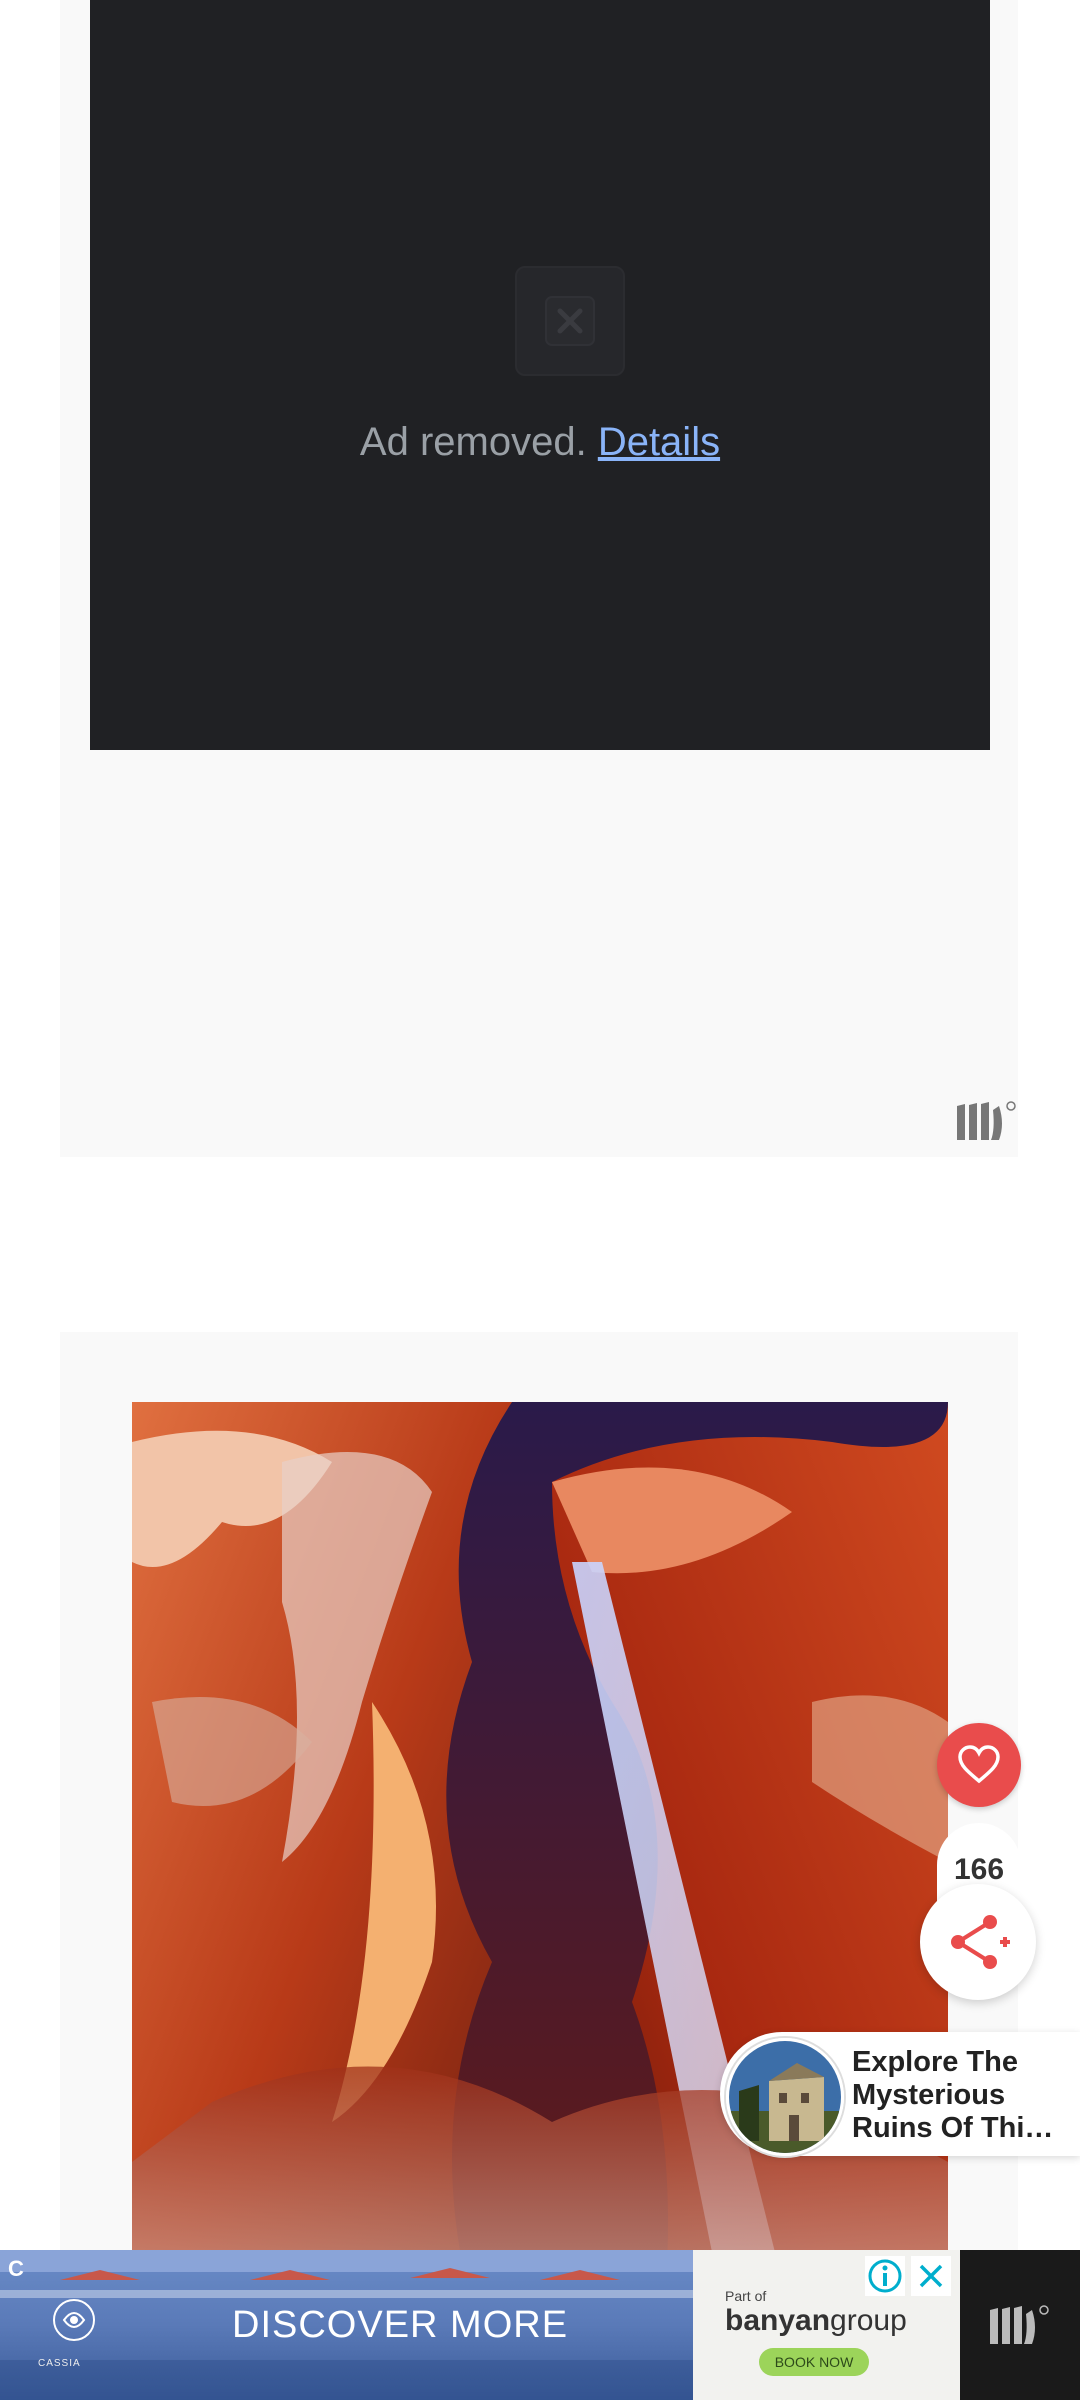 The image size is (1080, 2400). I want to click on book-now-button: BOOK NOW, so click(814, 2362).